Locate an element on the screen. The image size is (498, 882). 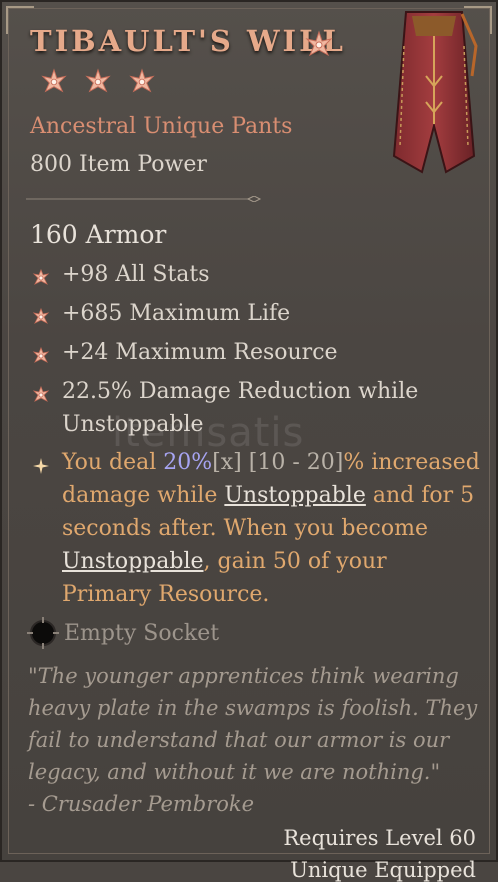
item-type: Ancestral Unique Pants is located at coordinates (161, 126).